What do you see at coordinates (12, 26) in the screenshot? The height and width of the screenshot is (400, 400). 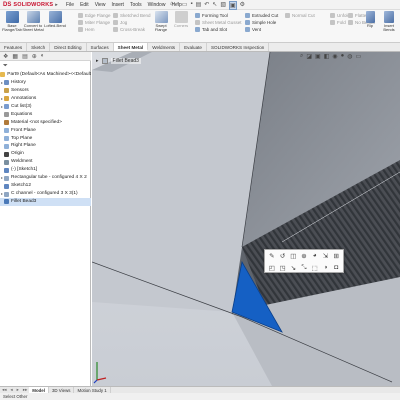 I see `base-flange-button: Base Flange/Tab` at bounding box center [12, 26].